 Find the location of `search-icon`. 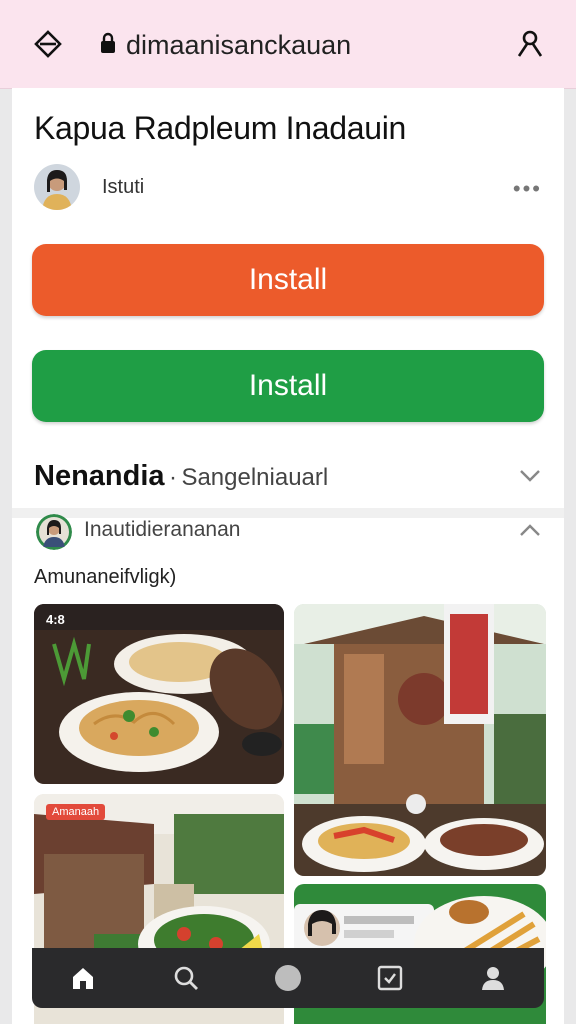

search-icon is located at coordinates (186, 978).